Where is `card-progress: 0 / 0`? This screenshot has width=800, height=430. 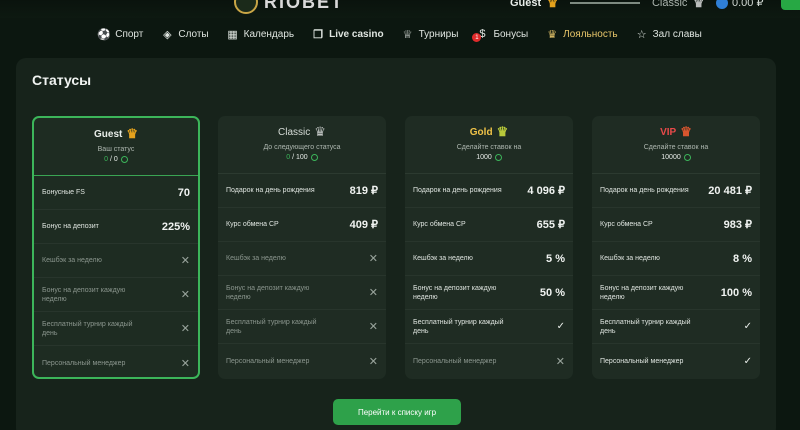
card-progress: 0 / 0 is located at coordinates (116, 159).